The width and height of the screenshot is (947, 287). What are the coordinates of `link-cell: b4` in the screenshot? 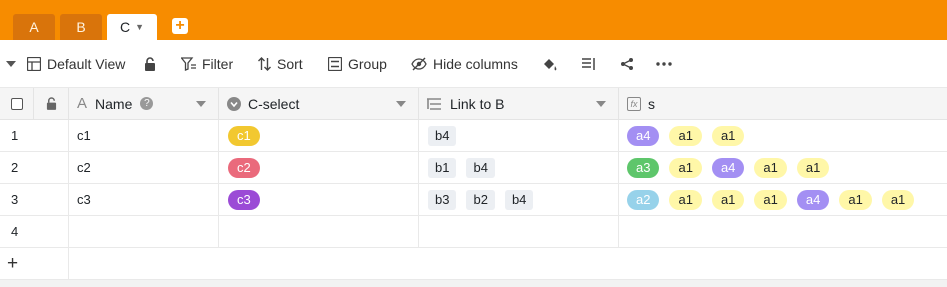 It's located at (519, 136).